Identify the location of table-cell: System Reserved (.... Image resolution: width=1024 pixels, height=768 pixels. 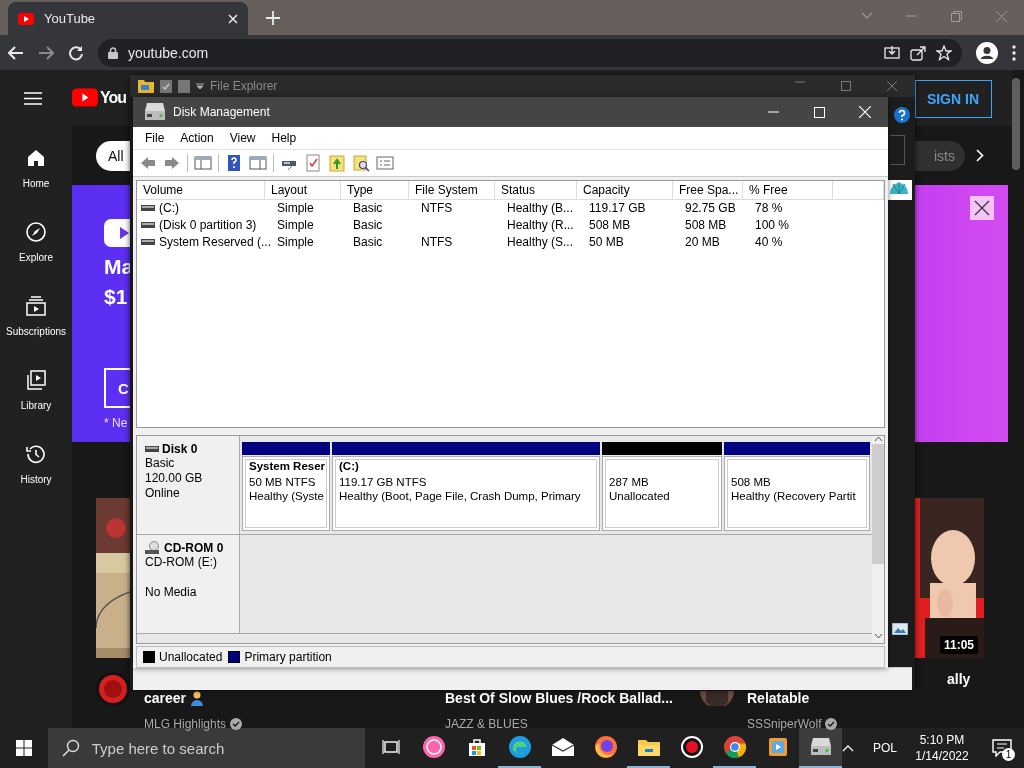
(215, 242).